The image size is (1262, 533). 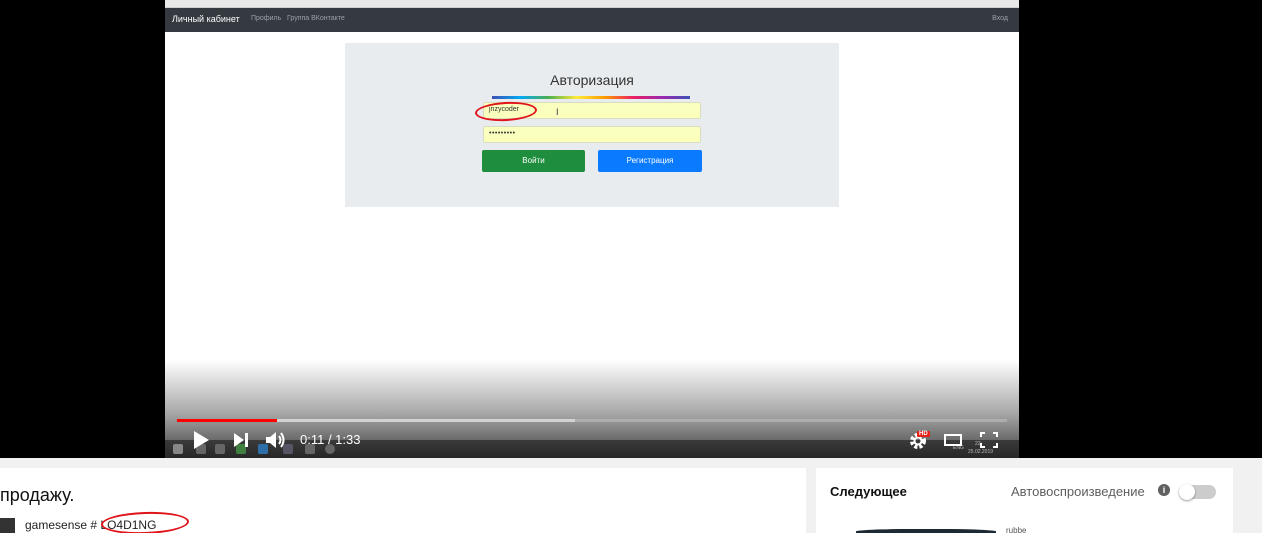 I want to click on password-field: •••••••••, so click(x=592, y=134).